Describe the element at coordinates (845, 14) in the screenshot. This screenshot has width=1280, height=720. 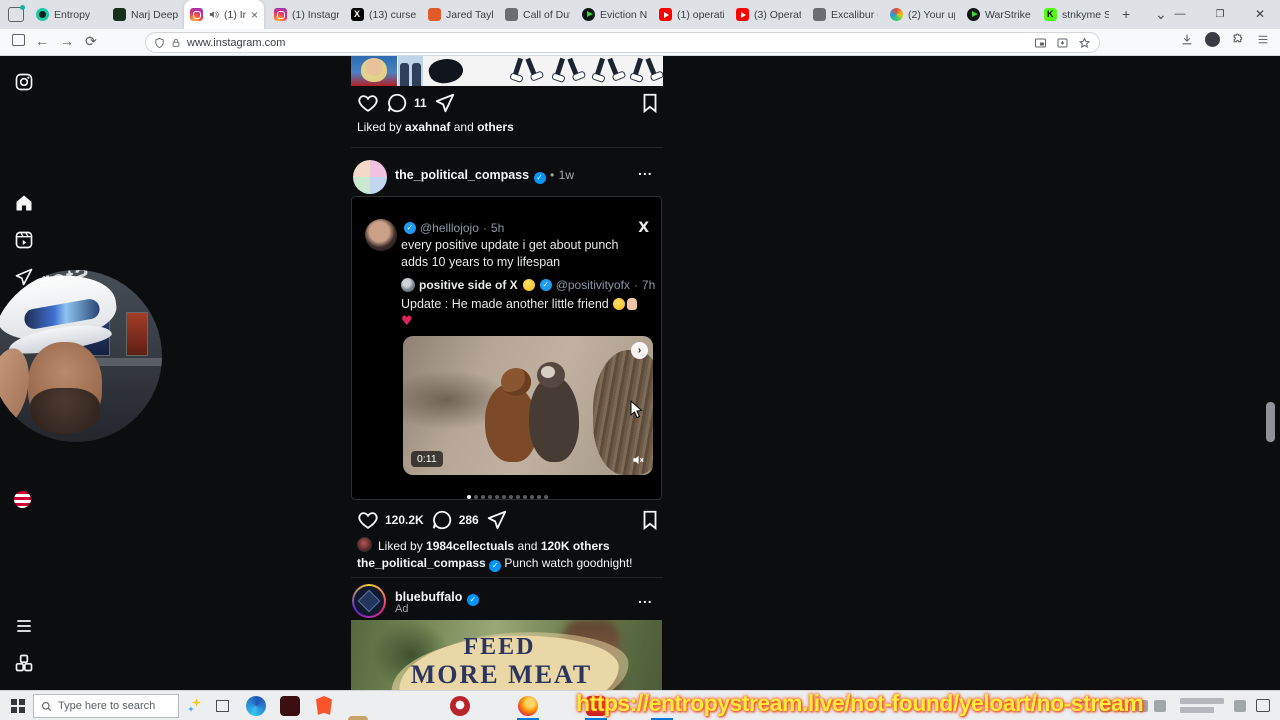
I see `tab-excalibur: Excalibur (19` at that location.